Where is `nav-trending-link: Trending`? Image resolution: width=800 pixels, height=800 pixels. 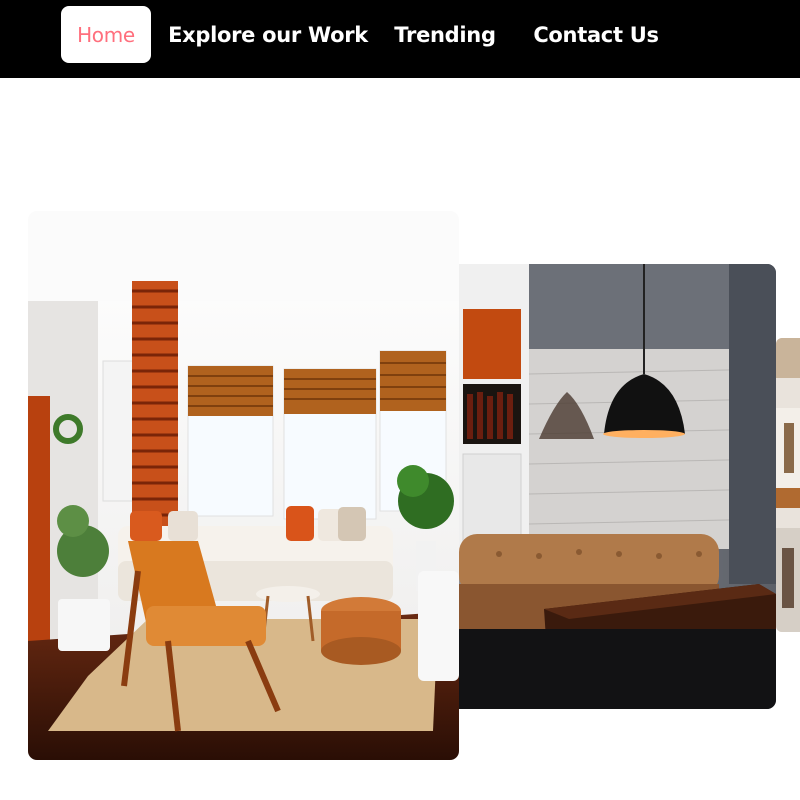
nav-trending-link: Trending is located at coordinates (445, 34).